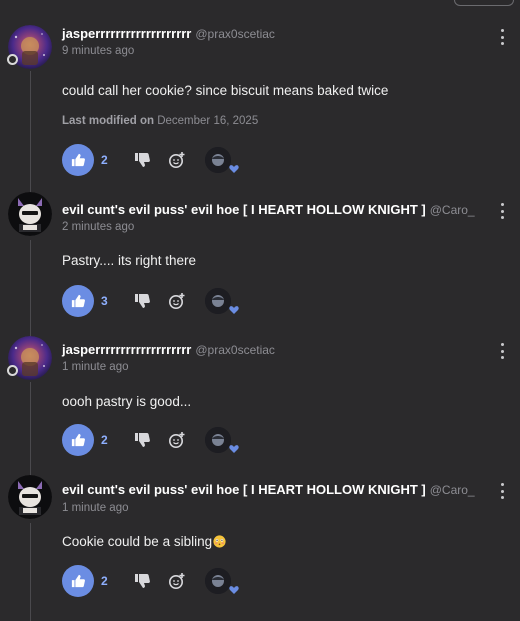 The width and height of the screenshot is (520, 621). I want to click on top-partial-button, so click(484, 3).